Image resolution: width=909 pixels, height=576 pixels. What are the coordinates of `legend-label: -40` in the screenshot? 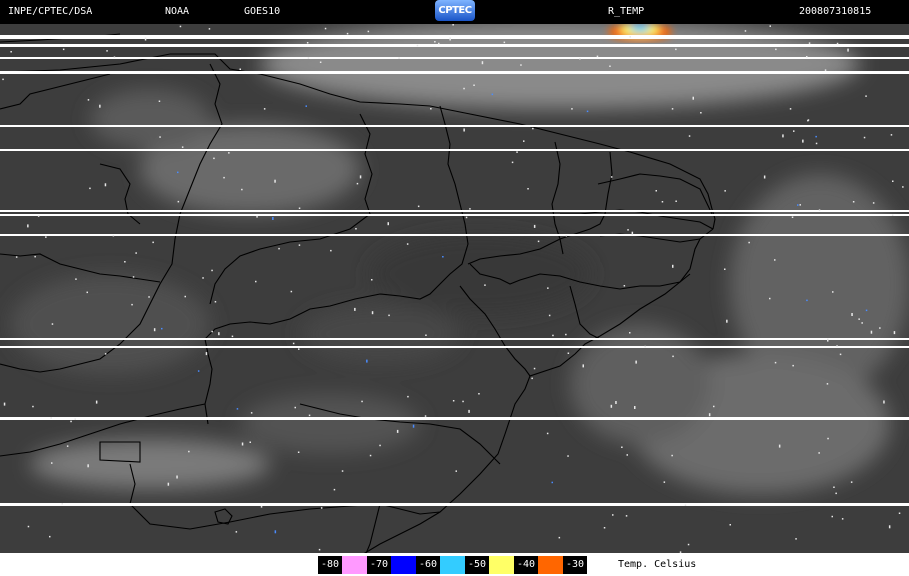 It's located at (526, 565).